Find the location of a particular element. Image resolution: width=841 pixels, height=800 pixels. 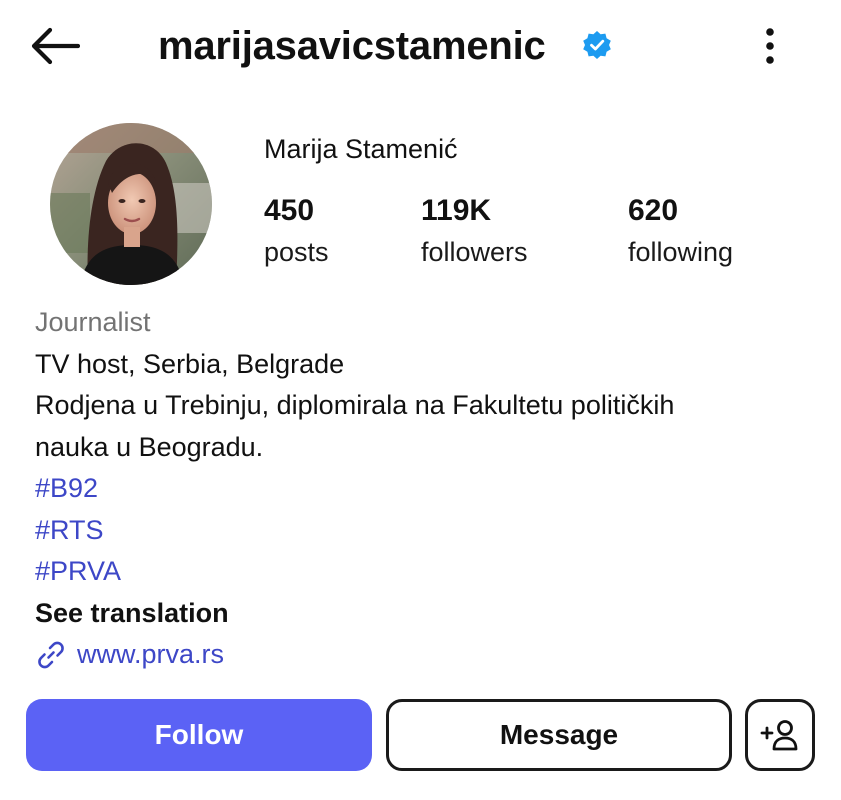

follow-button: Follow is located at coordinates (199, 735).